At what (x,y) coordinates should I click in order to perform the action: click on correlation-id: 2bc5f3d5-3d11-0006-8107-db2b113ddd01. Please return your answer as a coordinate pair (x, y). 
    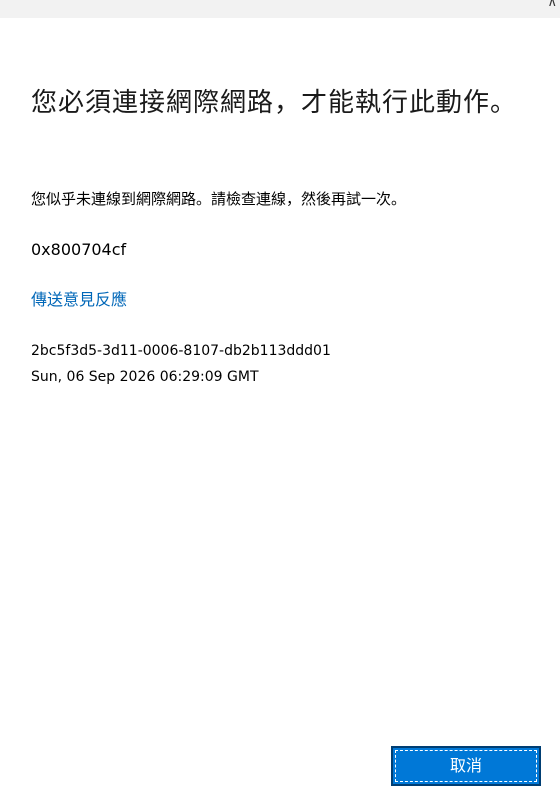
    Looking at the image, I should click on (181, 351).